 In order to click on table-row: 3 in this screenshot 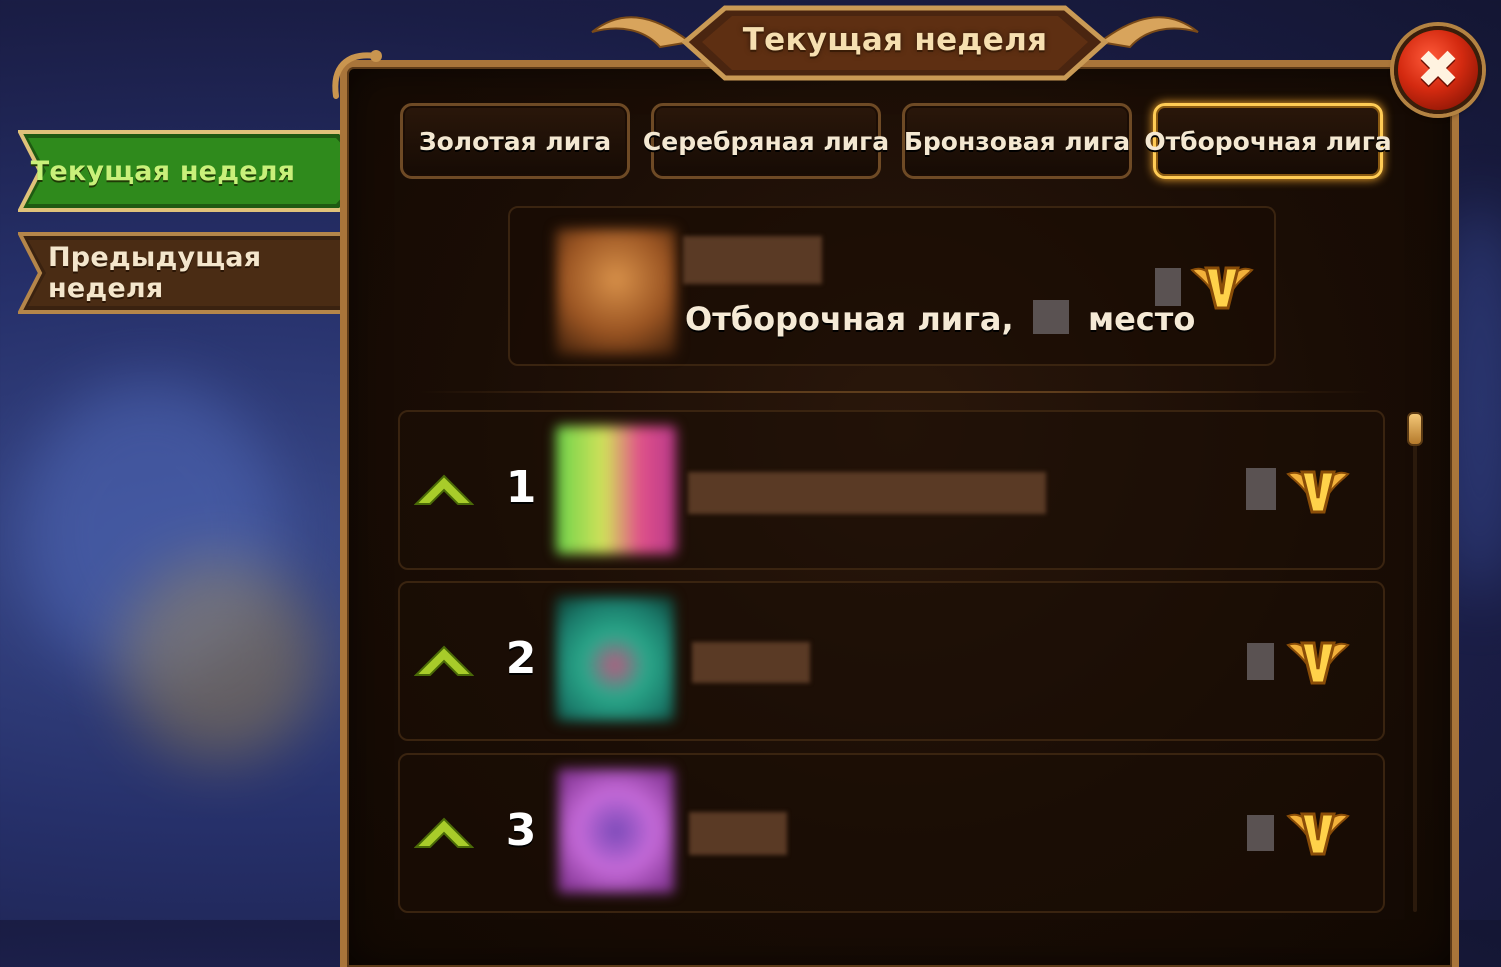, I will do `click(891, 833)`.